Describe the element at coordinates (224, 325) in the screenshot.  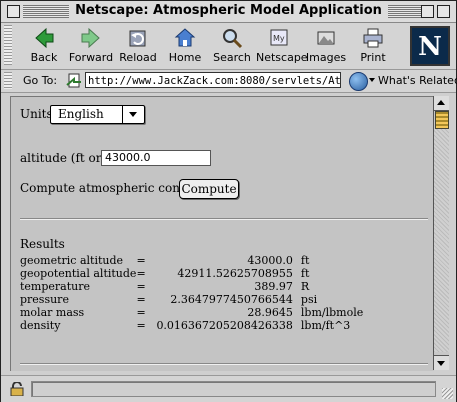
I see `result-value: 0.016367205208426338` at that location.